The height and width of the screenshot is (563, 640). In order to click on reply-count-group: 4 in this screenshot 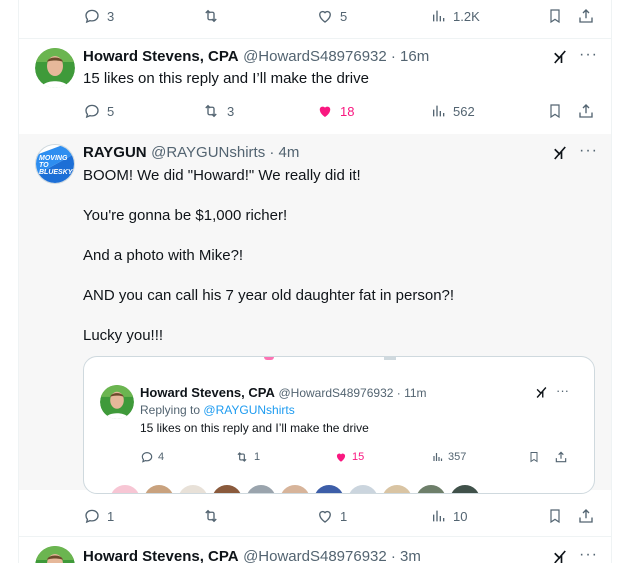, I will do `click(152, 457)`.